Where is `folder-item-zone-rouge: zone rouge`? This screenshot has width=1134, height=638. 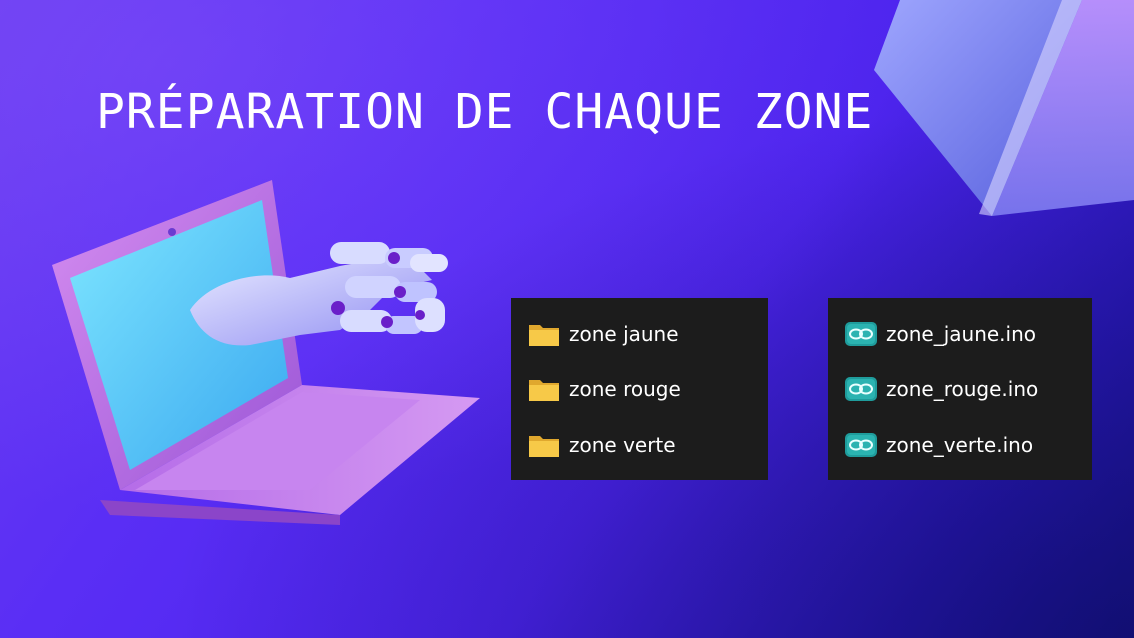 folder-item-zone-rouge: zone rouge is located at coordinates (647, 389).